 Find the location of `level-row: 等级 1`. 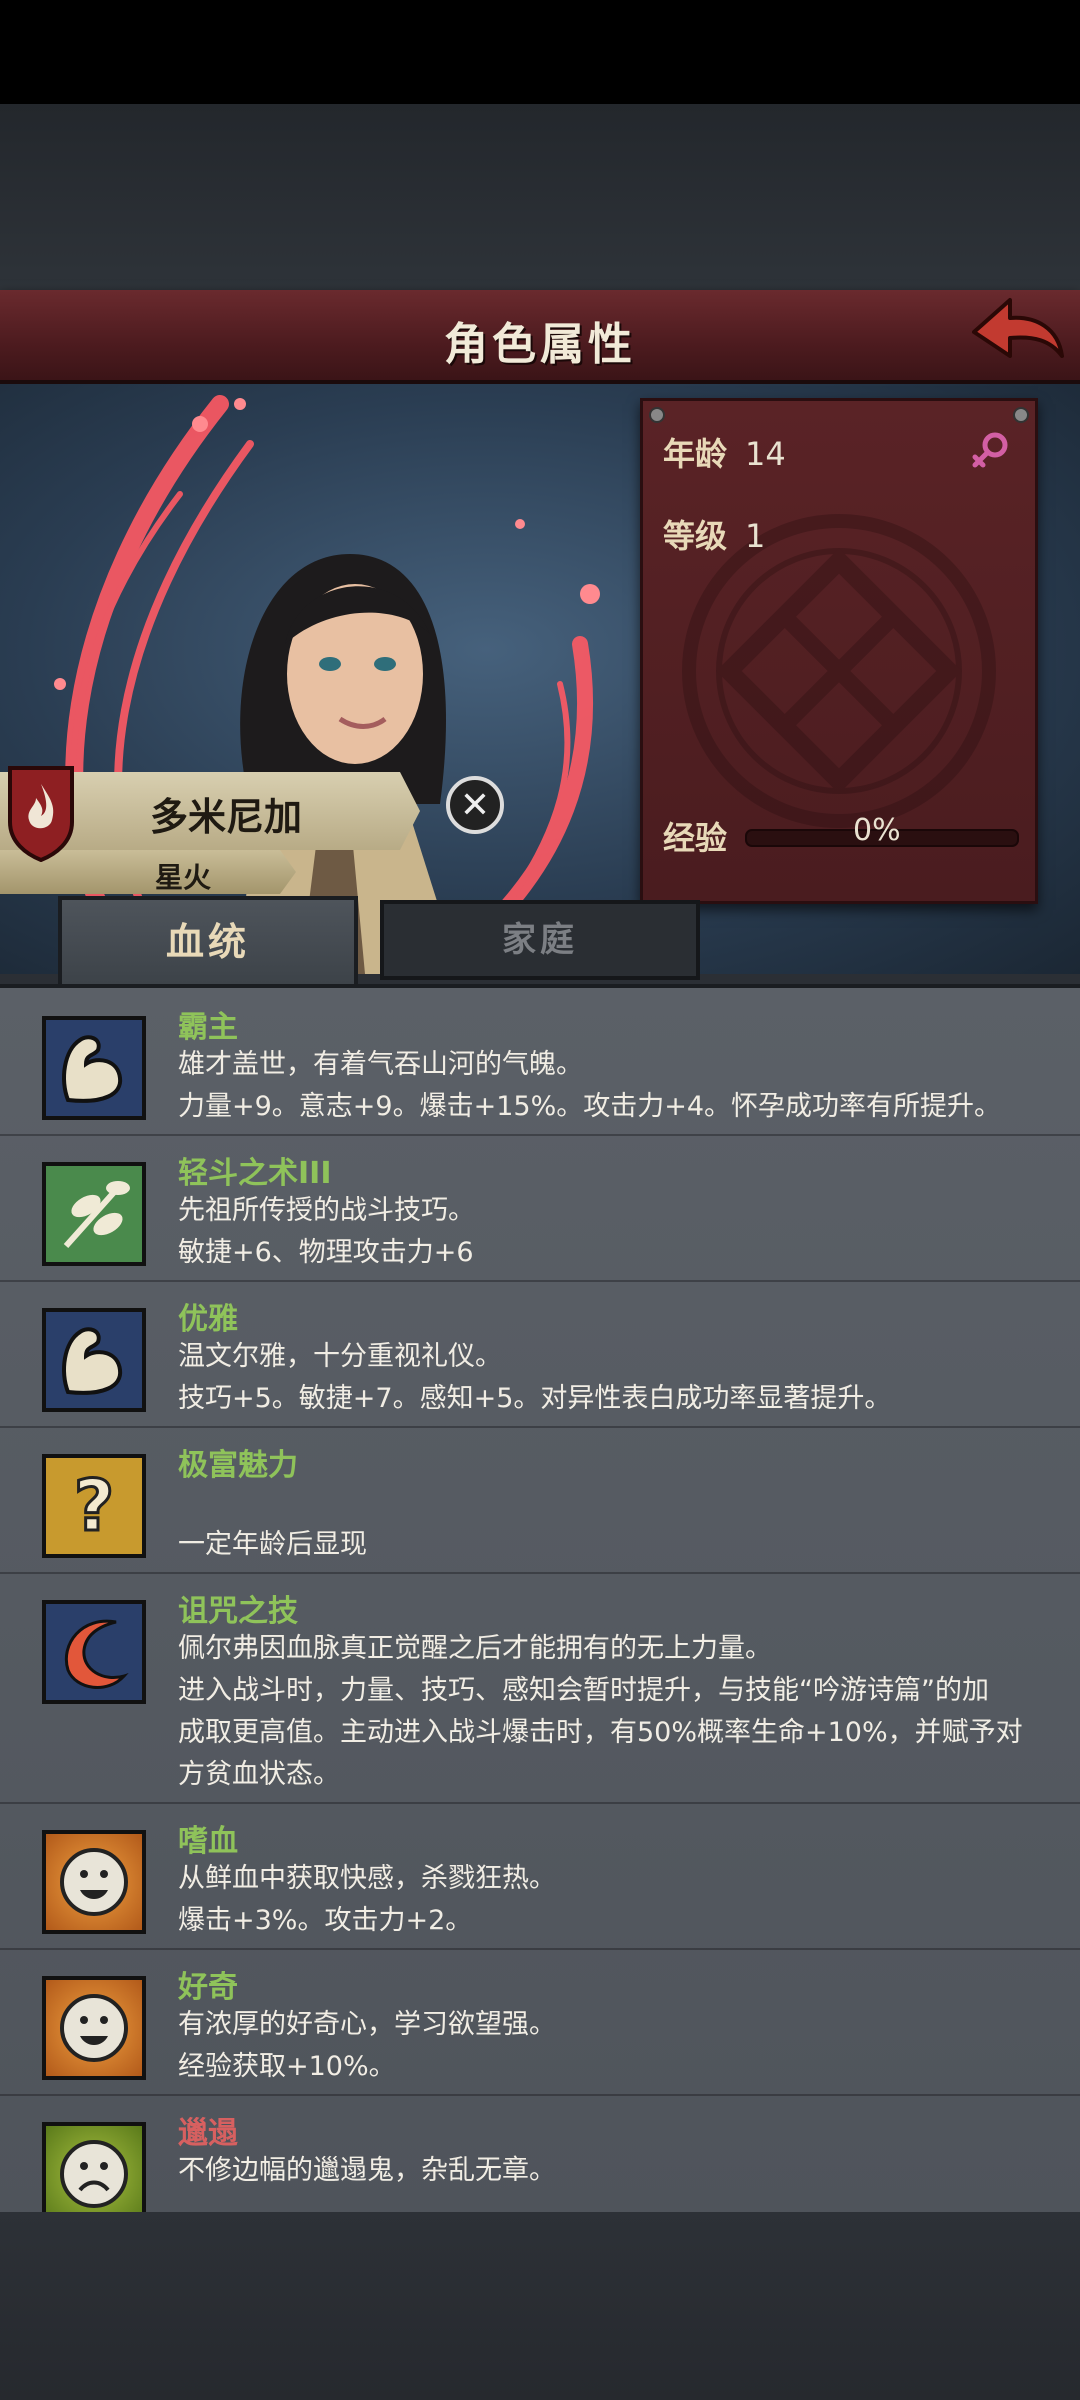

level-row: 等级 1 is located at coordinates (714, 534).